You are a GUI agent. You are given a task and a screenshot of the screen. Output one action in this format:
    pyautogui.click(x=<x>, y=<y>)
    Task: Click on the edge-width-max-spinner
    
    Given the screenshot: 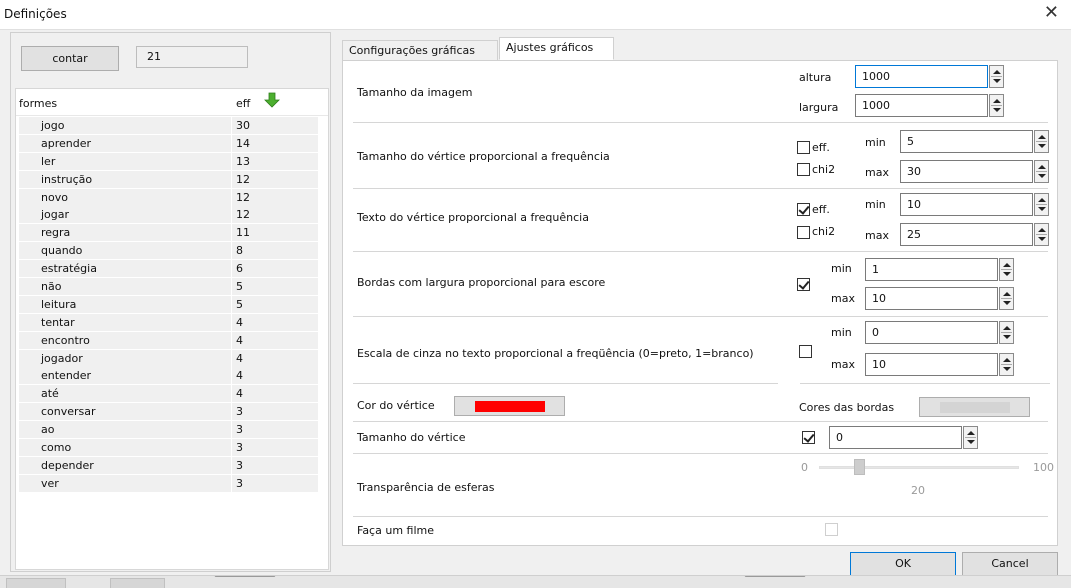 What is the action you would take?
    pyautogui.click(x=1006, y=298)
    